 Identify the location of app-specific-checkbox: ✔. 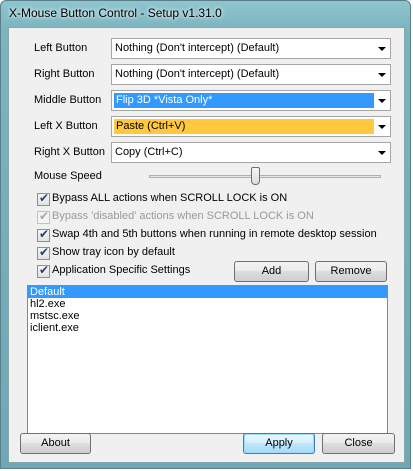
(43, 270).